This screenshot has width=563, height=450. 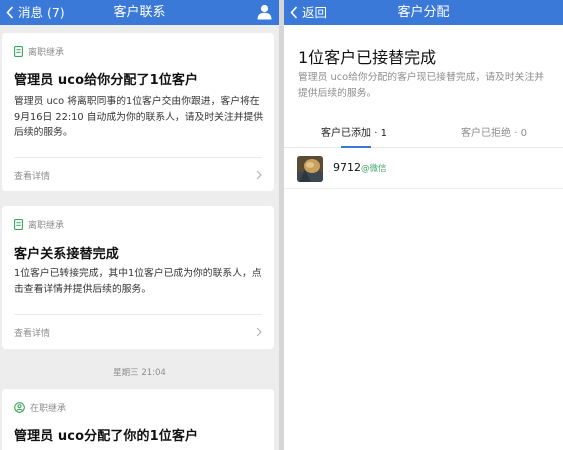 What do you see at coordinates (421, 85) in the screenshot?
I see `assignment-description: 管理员 uco给你分配的客户现已接替完成，请及时关注并提供后续的服务。` at bounding box center [421, 85].